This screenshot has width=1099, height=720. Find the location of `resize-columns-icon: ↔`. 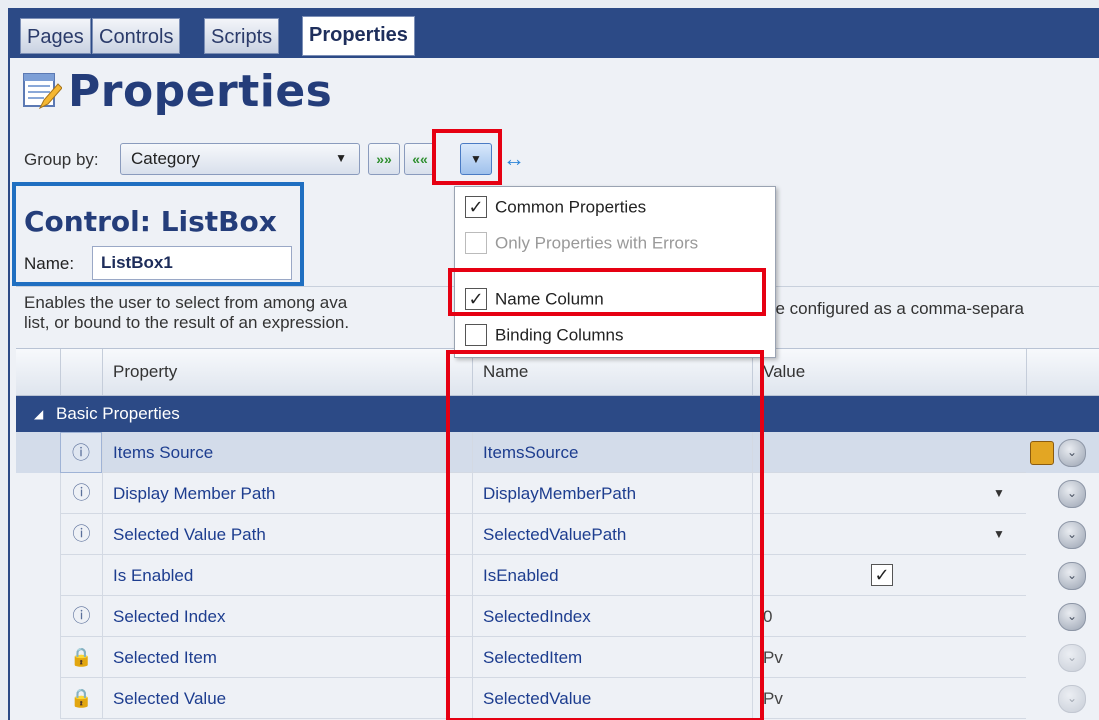

resize-columns-icon: ↔ is located at coordinates (514, 159).